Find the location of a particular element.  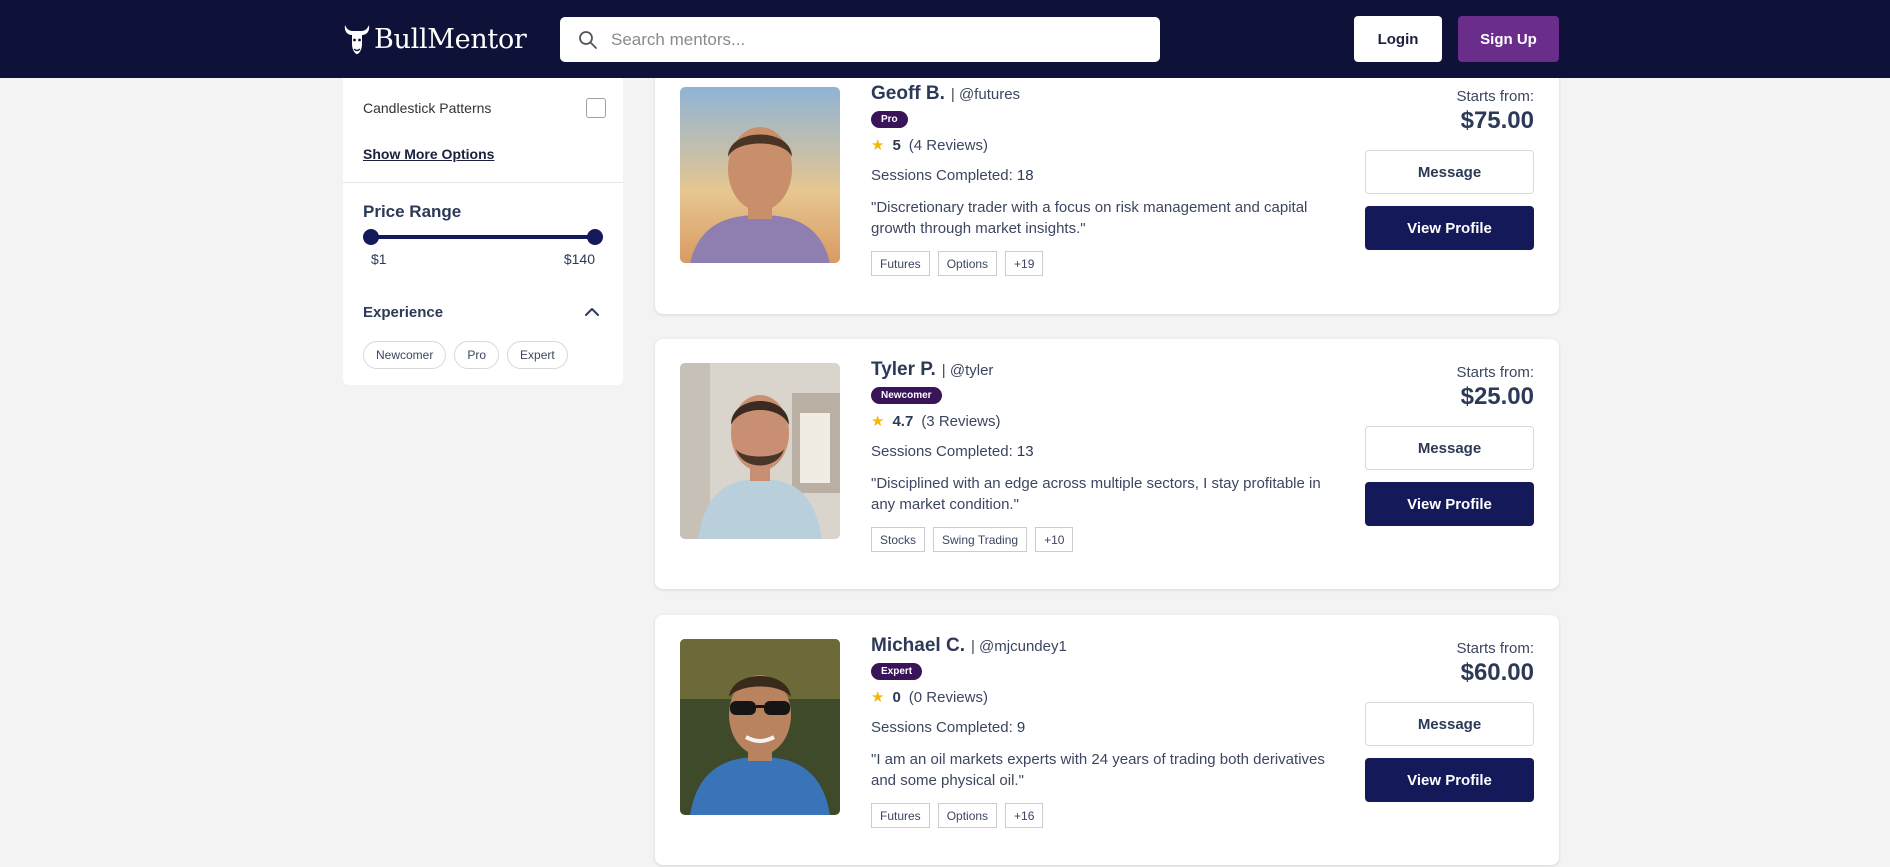

filter-option-label: Candlestick Patterns is located at coordinates (427, 108).